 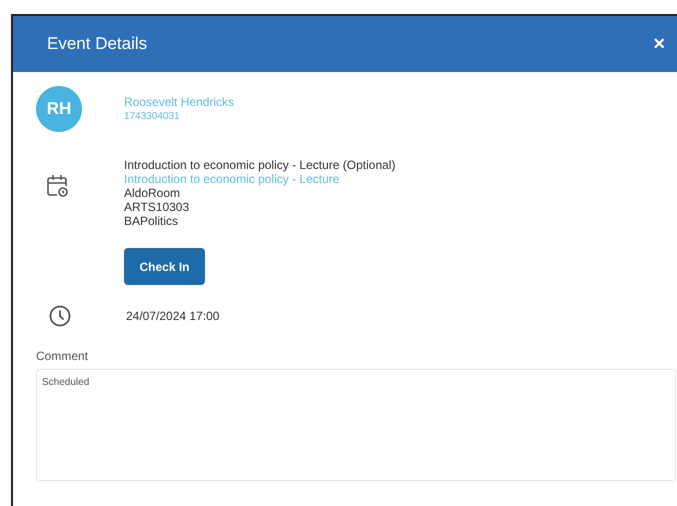 I want to click on dialog-title: Event Details, so click(x=97, y=44).